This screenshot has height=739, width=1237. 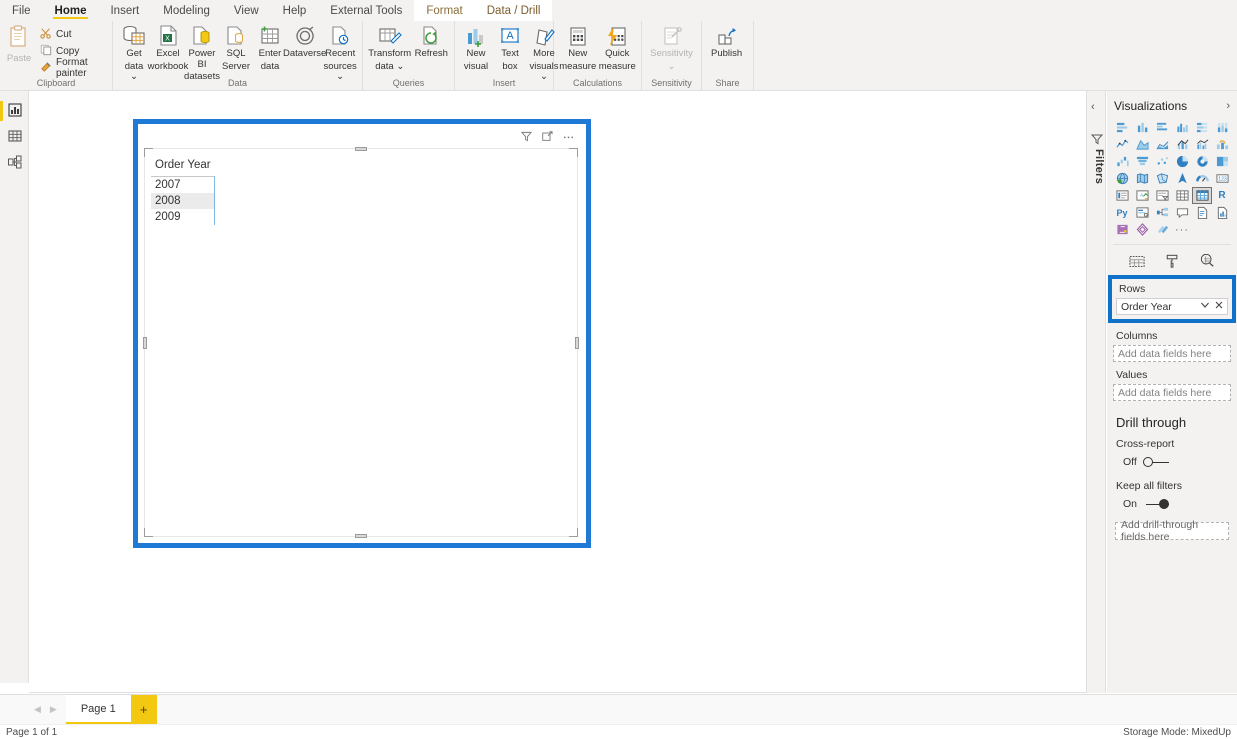 I want to click on sidebar-item-data-view, so click(x=14, y=137).